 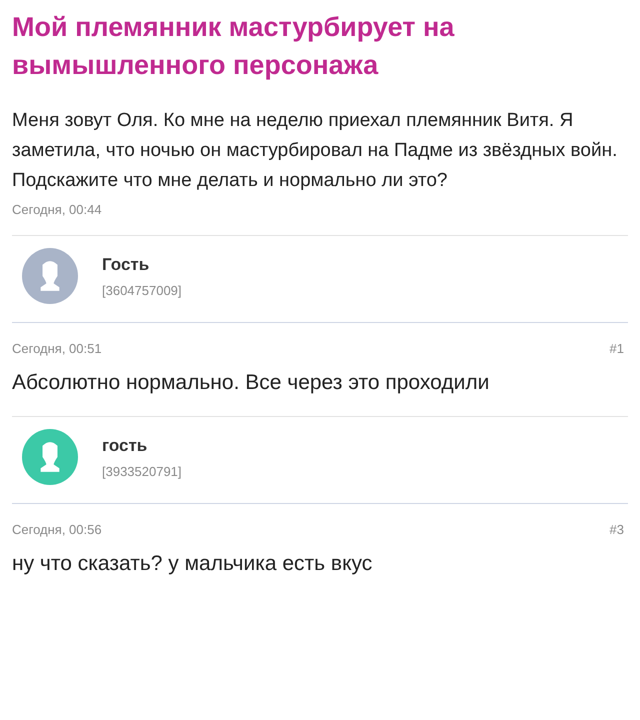 What do you see at coordinates (142, 471) in the screenshot?
I see `user-id: [3933520791]` at bounding box center [142, 471].